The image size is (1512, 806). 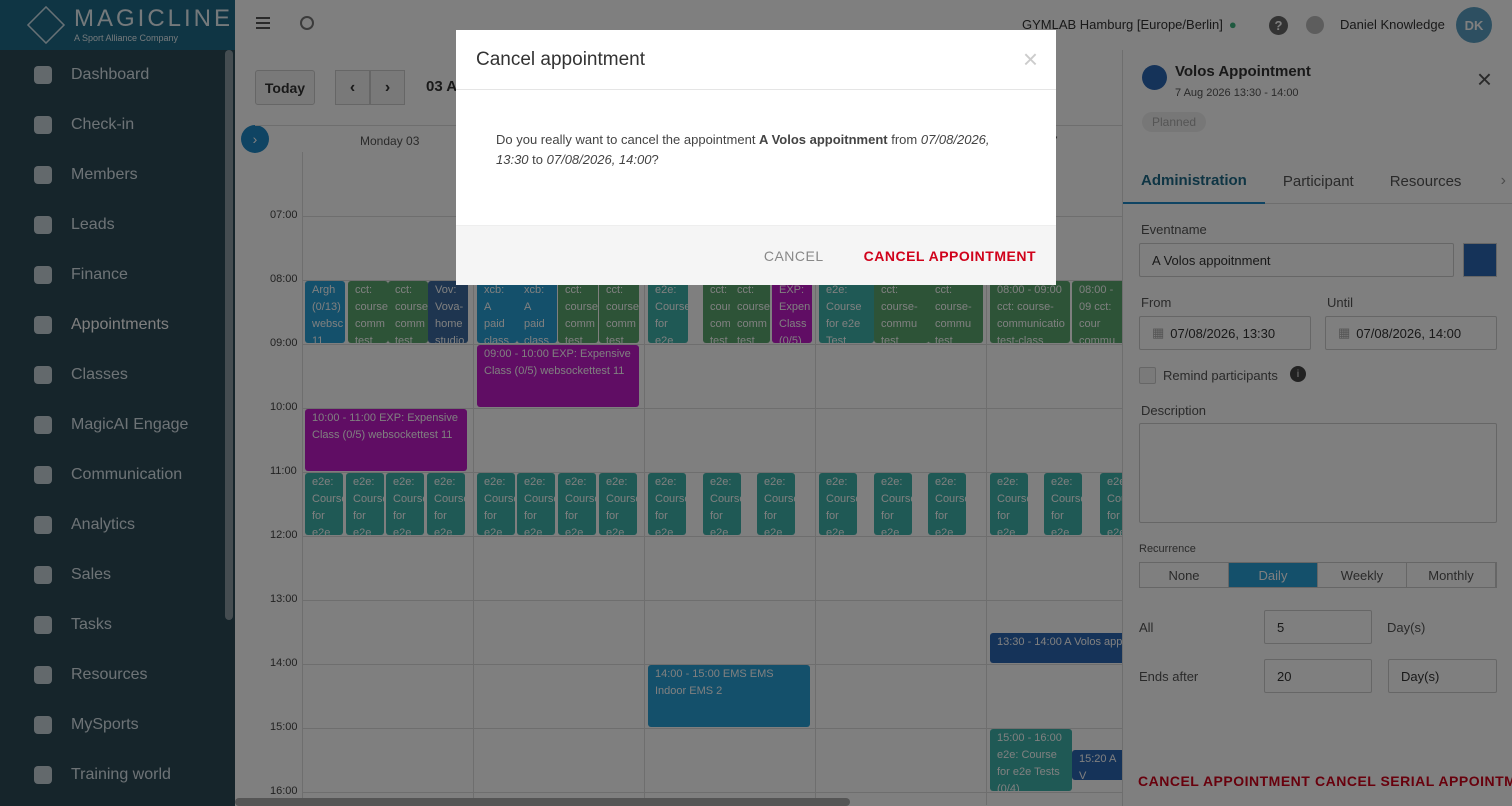 I want to click on close-icon: ×, so click(x=1030, y=59).